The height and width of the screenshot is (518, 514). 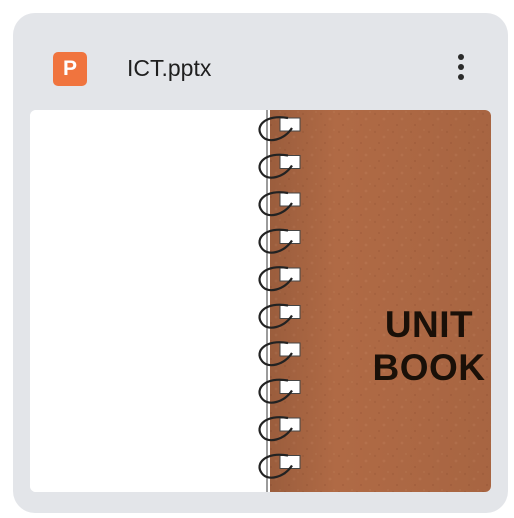 What do you see at coordinates (429, 324) in the screenshot?
I see `cover-title-line: UNIT` at bounding box center [429, 324].